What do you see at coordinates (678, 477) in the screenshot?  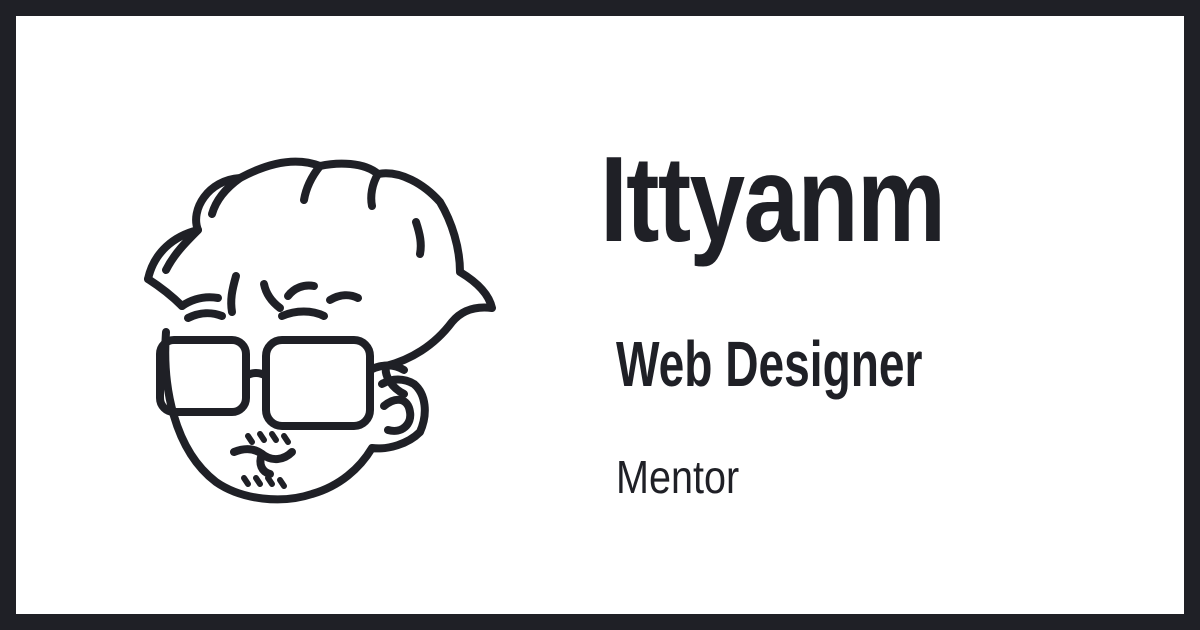 I see `profile-subtitle: Mentor` at bounding box center [678, 477].